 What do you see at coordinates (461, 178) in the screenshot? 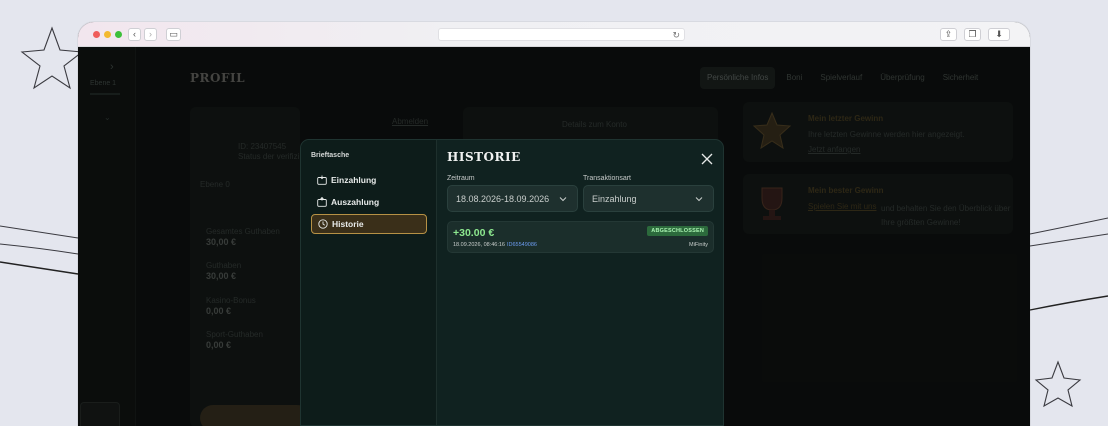
I see `period-label: Zeitraum` at bounding box center [461, 178].